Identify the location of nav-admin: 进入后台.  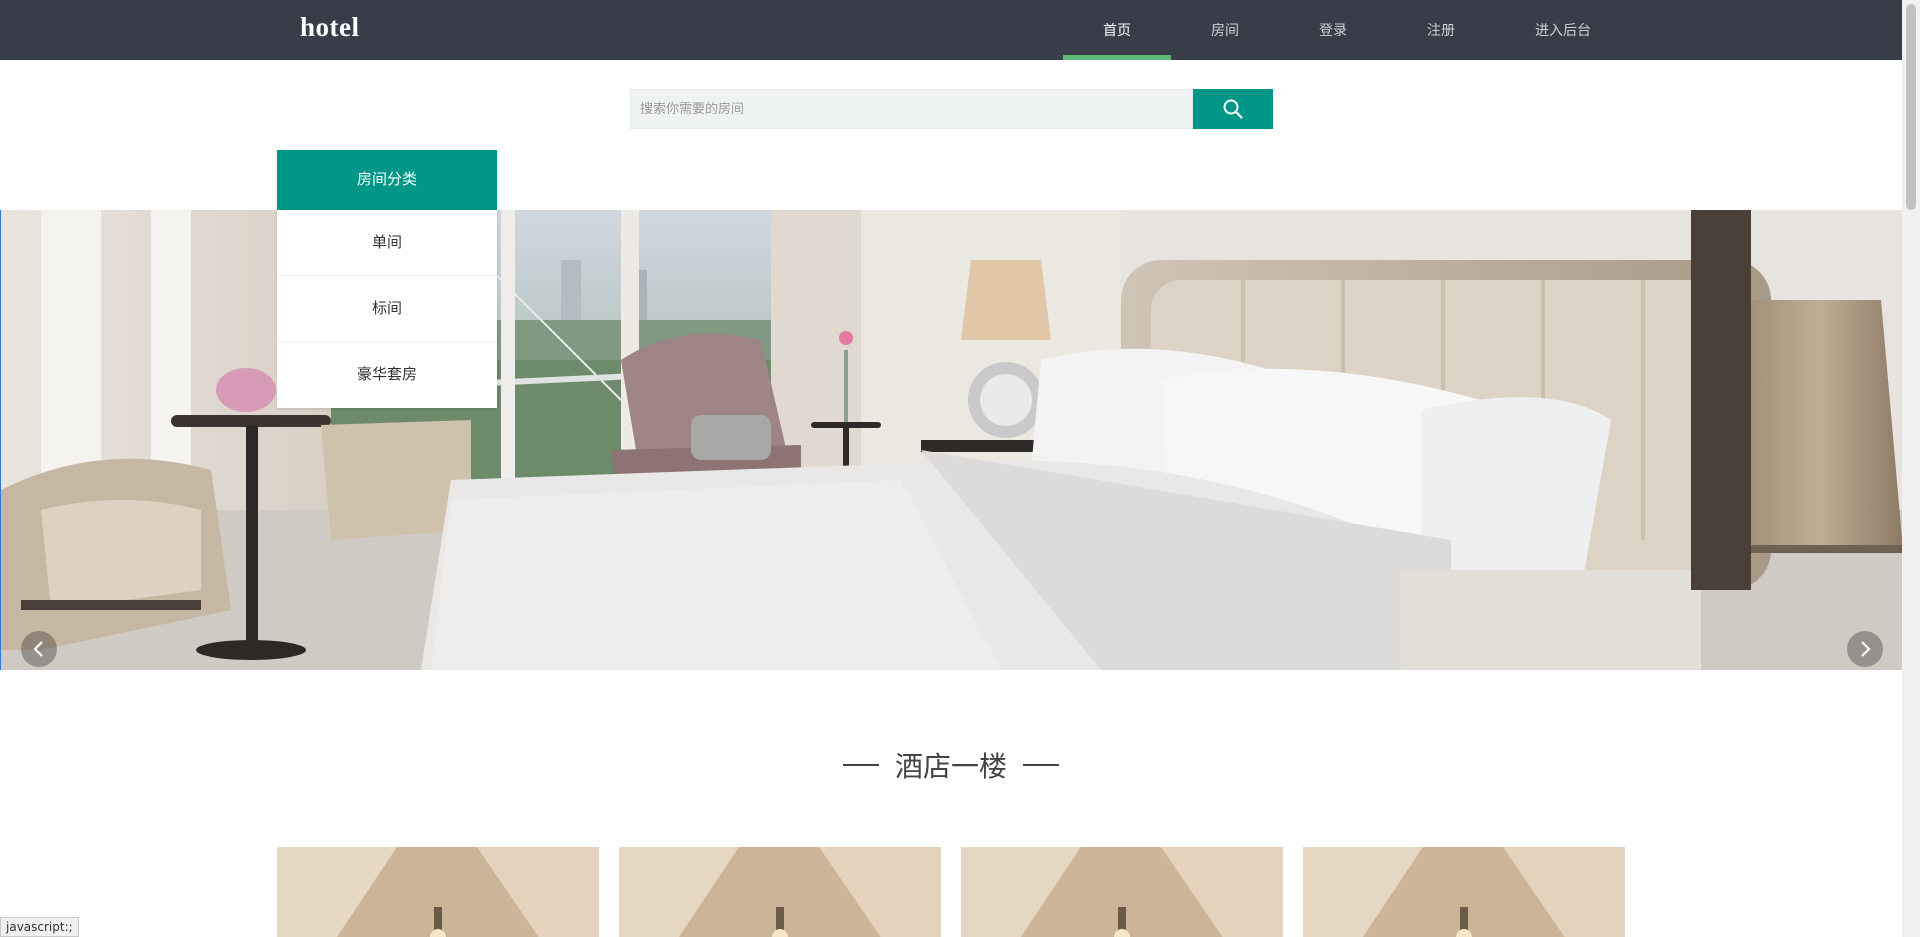
(1563, 30).